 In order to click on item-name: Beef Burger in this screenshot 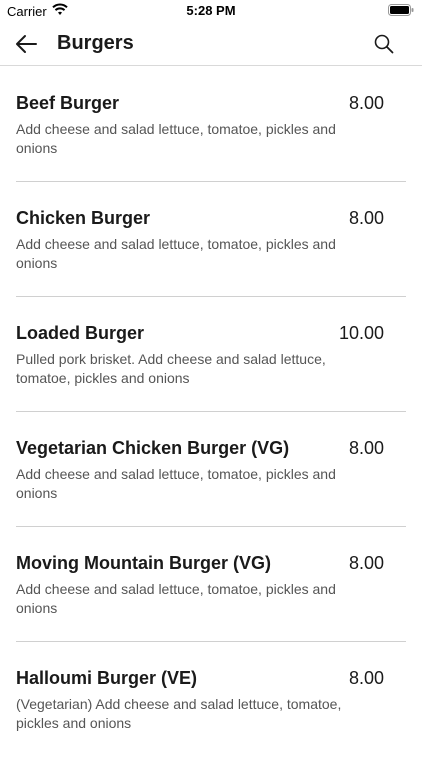, I will do `click(68, 103)`.